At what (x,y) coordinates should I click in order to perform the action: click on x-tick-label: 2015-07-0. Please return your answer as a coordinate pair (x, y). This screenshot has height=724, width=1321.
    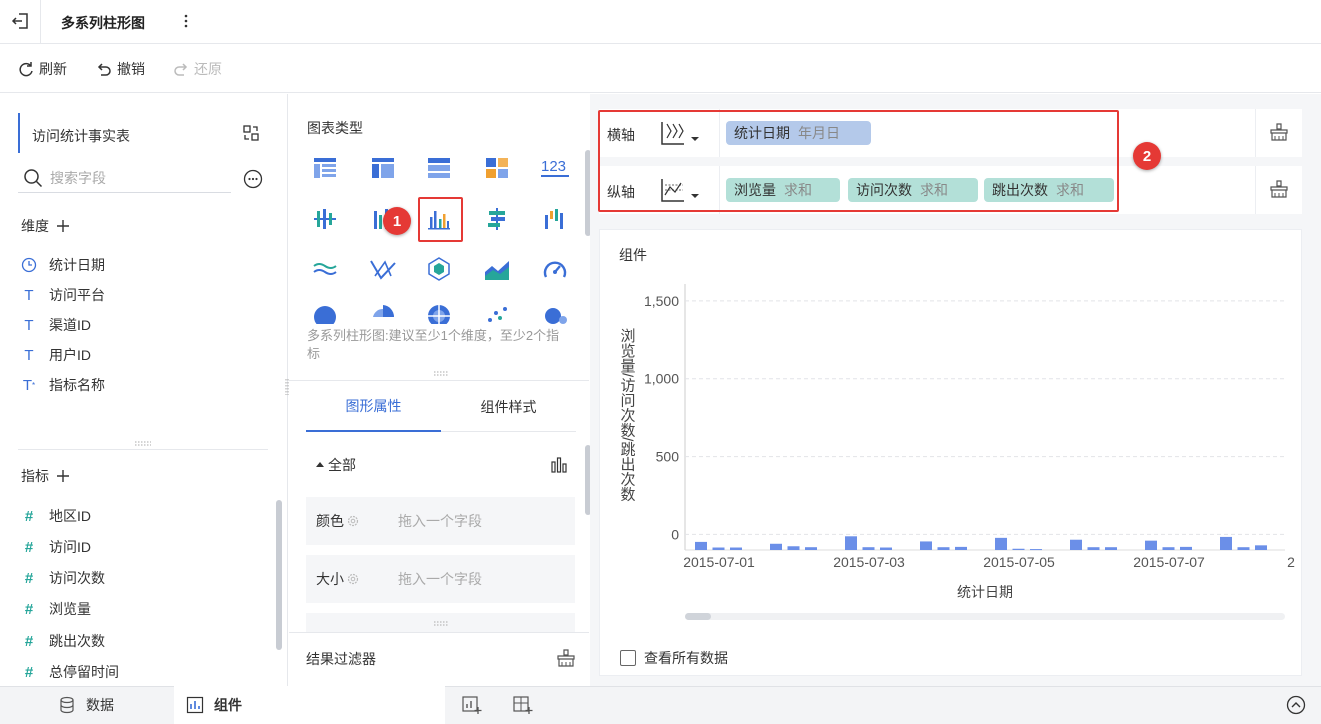
    Looking at the image, I should click on (1291, 562).